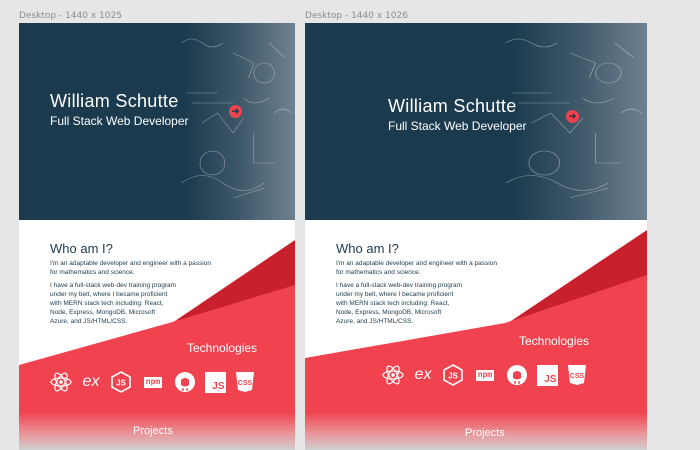  I want to click on frame-label: Desktop - 1440 x 1026, so click(356, 16).